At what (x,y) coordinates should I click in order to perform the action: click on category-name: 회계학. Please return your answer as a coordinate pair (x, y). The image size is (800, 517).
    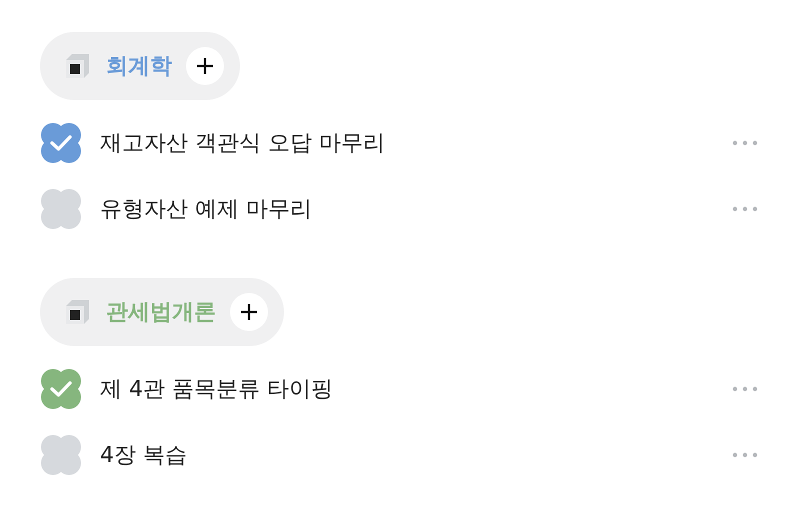
    Looking at the image, I should click on (139, 67).